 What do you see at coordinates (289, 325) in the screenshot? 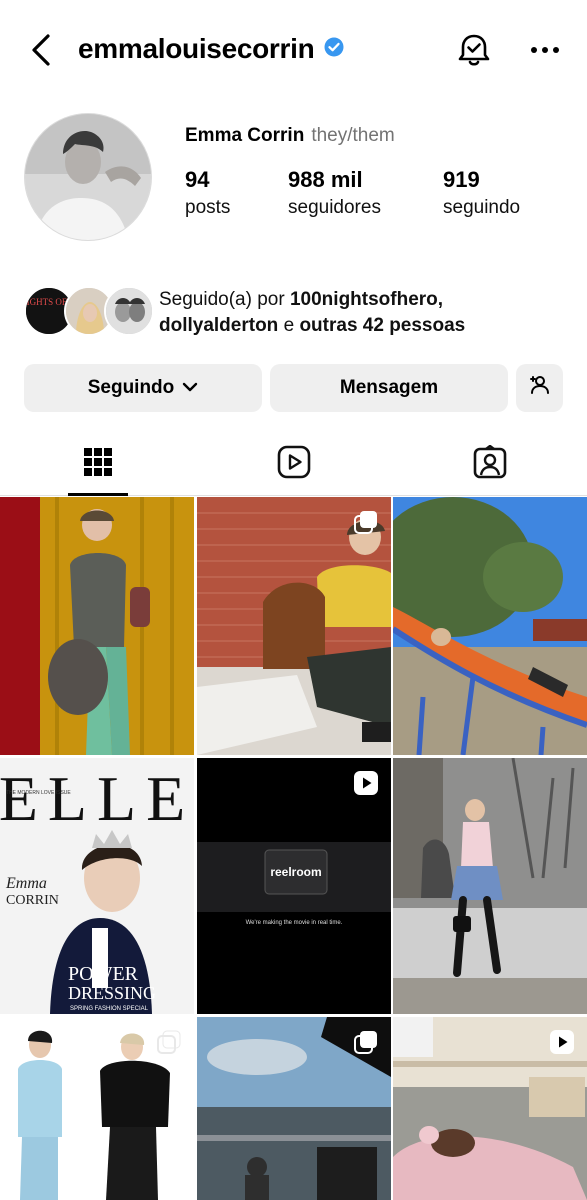
I see `followed-by-connector: e` at bounding box center [289, 325].